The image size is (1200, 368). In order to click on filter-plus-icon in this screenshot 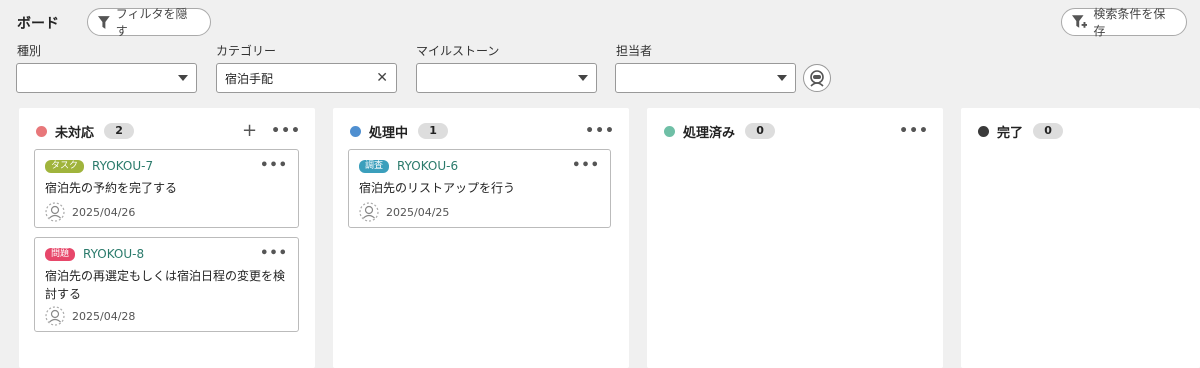, I will do `click(1080, 21)`.